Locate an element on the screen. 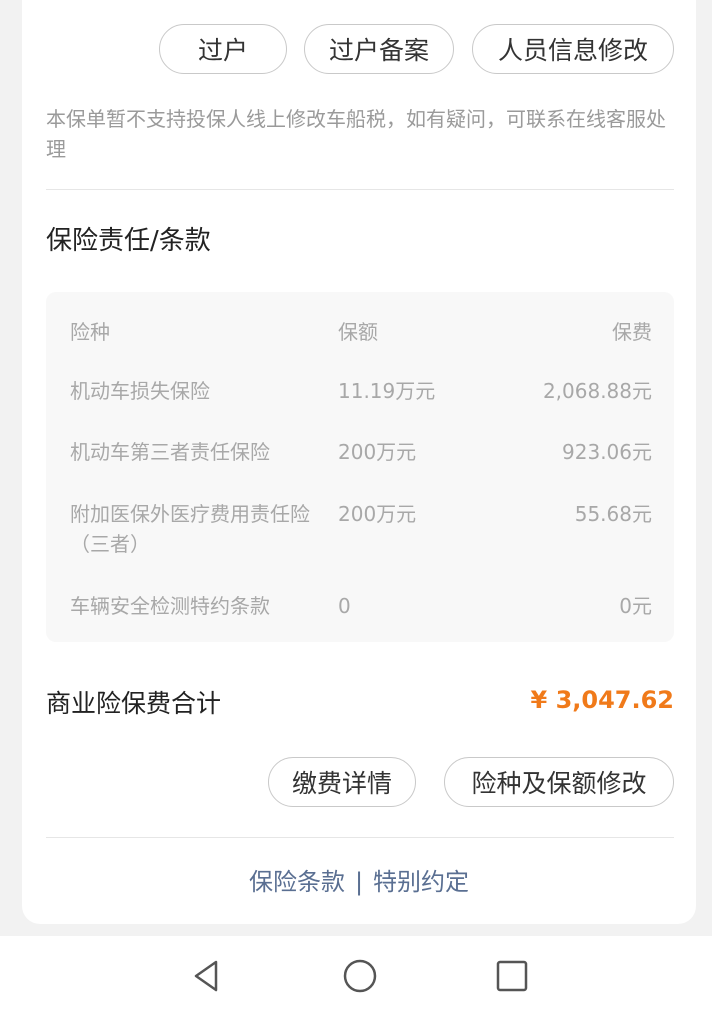 This screenshot has height=1016, width=712. row-premium: 55.68元 is located at coordinates (613, 514).